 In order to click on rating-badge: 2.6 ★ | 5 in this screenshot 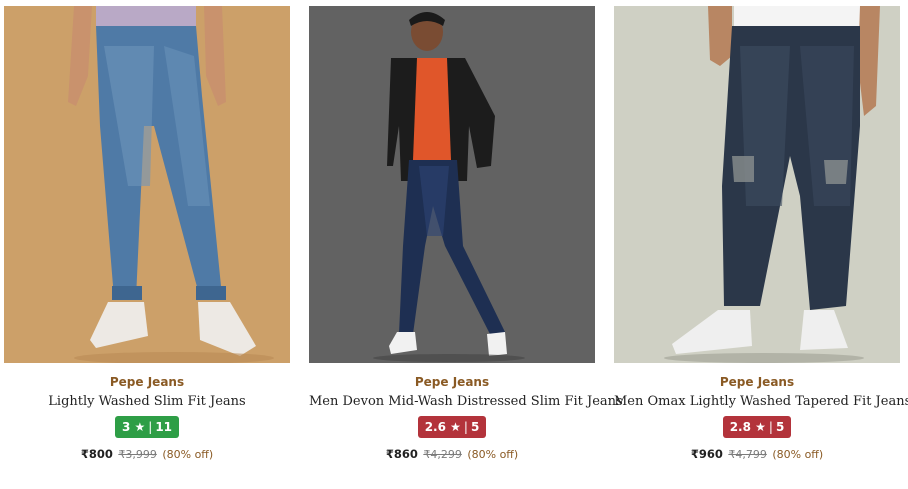, I will do `click(452, 427)`.